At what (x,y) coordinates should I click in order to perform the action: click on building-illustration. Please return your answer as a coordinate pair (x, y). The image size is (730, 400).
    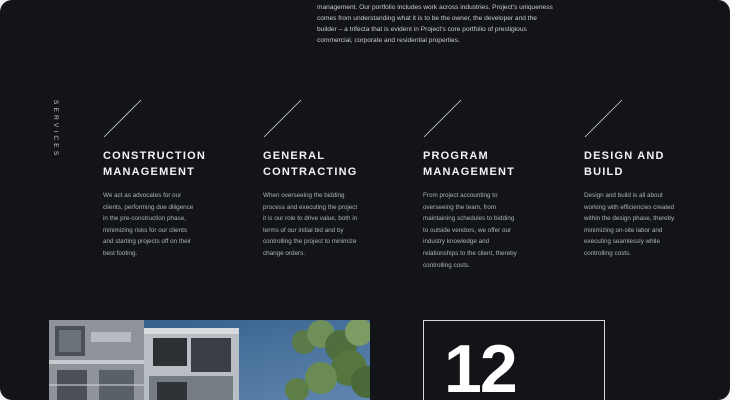
    Looking at the image, I should click on (209, 360).